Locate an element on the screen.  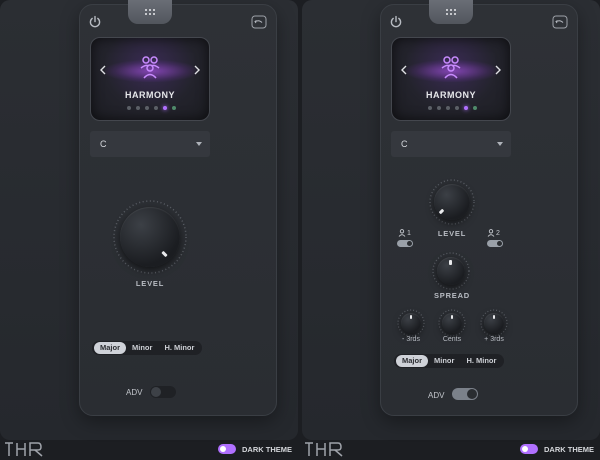
plus-3rds-knob is located at coordinates (494, 323).